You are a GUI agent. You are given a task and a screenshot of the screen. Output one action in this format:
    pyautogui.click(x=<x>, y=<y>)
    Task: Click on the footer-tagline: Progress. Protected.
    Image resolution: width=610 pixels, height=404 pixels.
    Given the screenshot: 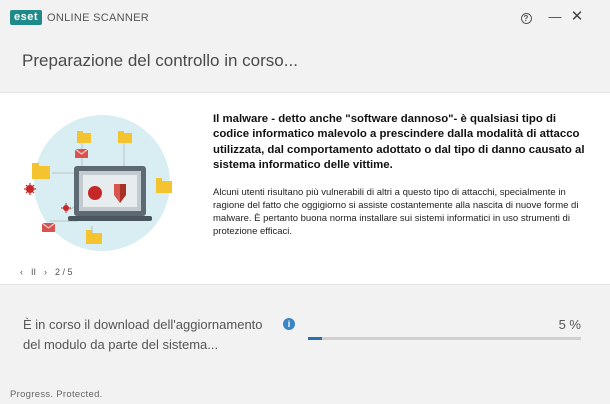 What is the action you would take?
    pyautogui.click(x=56, y=394)
    